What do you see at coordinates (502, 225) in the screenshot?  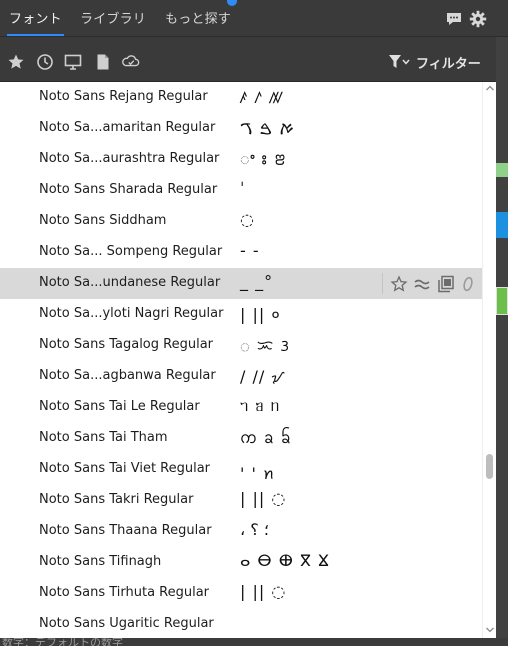 I see `blue-strip` at bounding box center [502, 225].